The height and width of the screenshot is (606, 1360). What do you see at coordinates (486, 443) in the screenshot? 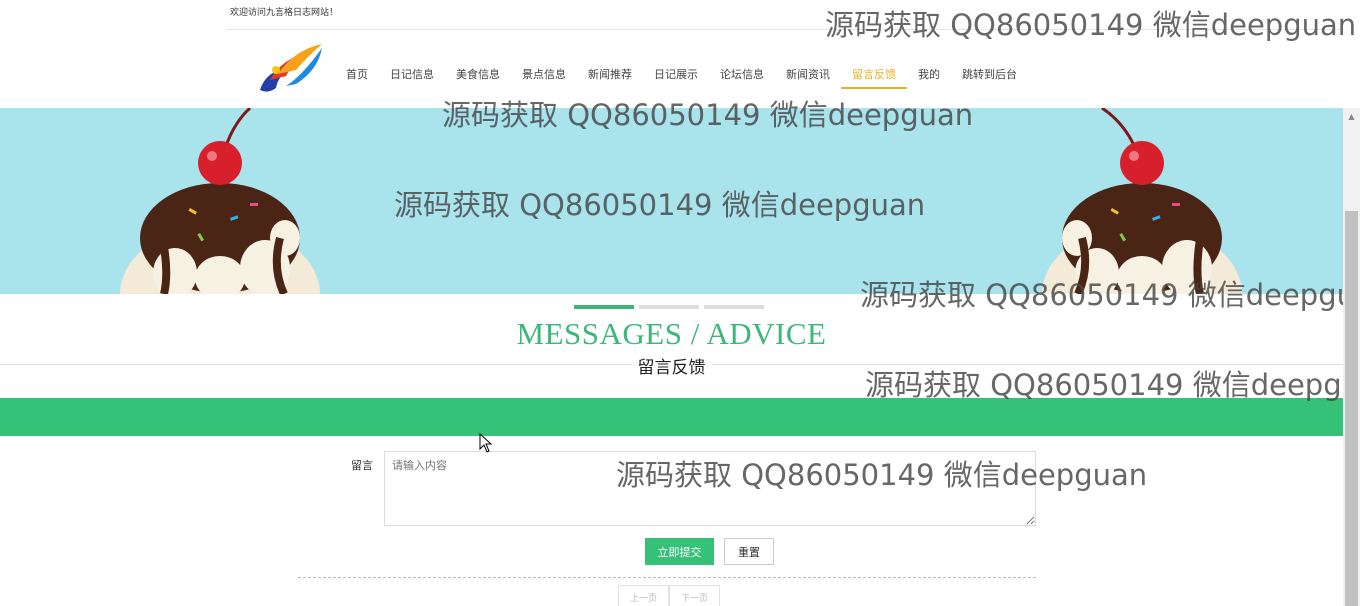
I see `mouse-cursor-icon` at bounding box center [486, 443].